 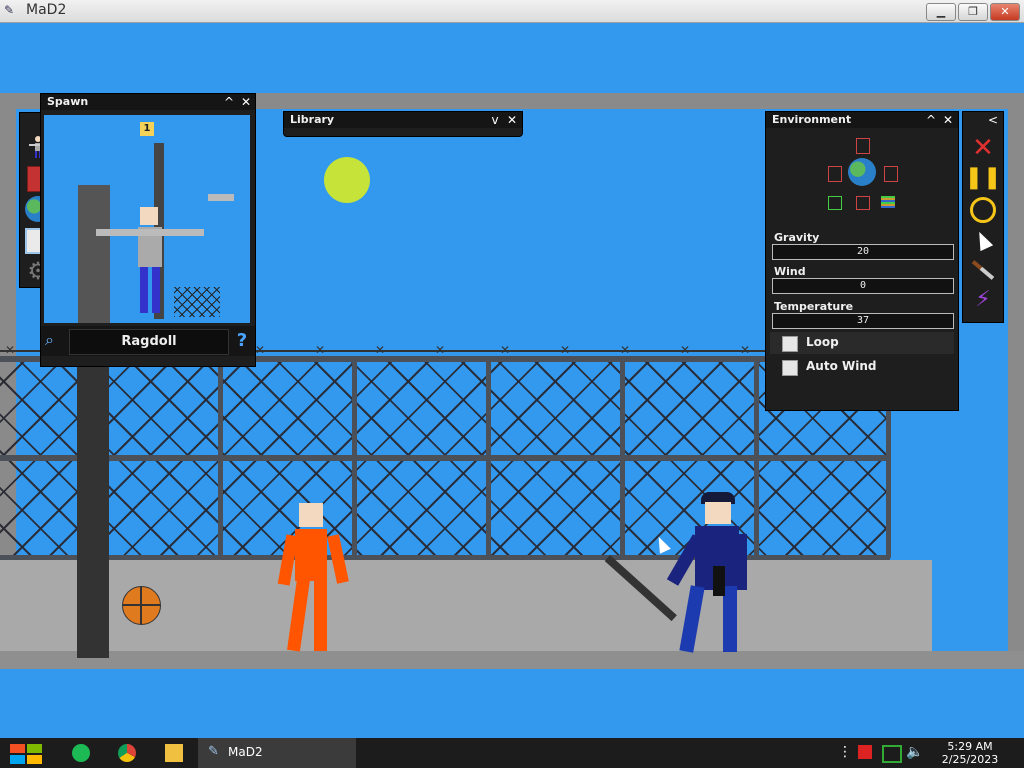 I want to click on library-collapse-button: v, so click(x=495, y=120).